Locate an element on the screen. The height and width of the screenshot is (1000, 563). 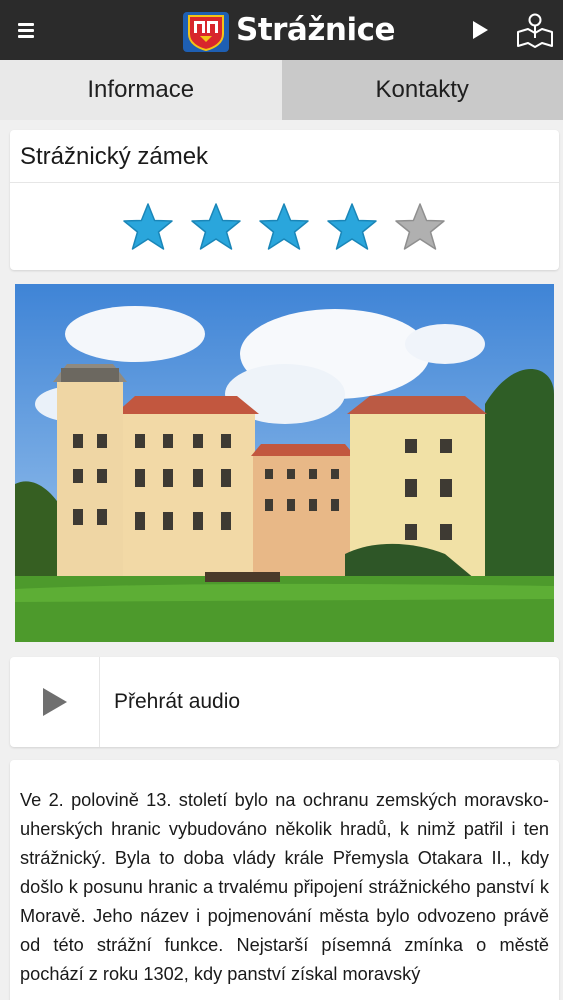
audio-player-card: Přehrát audio is located at coordinates (284, 702).